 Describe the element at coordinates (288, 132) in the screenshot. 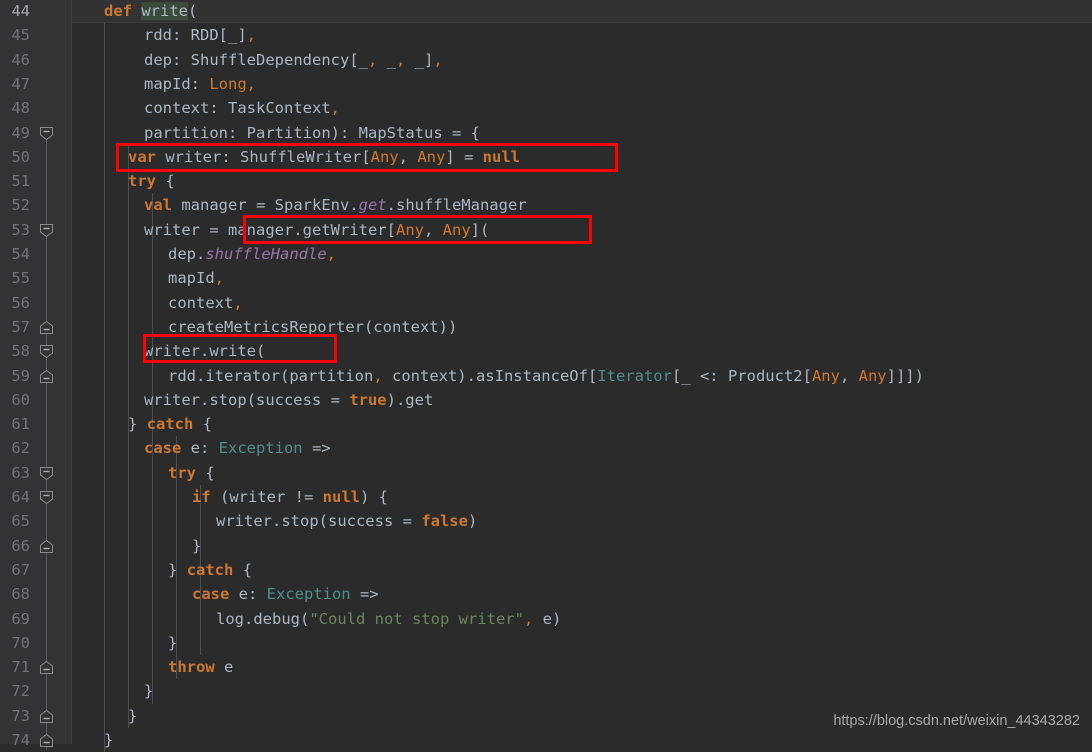

I see `token: Partition` at that location.